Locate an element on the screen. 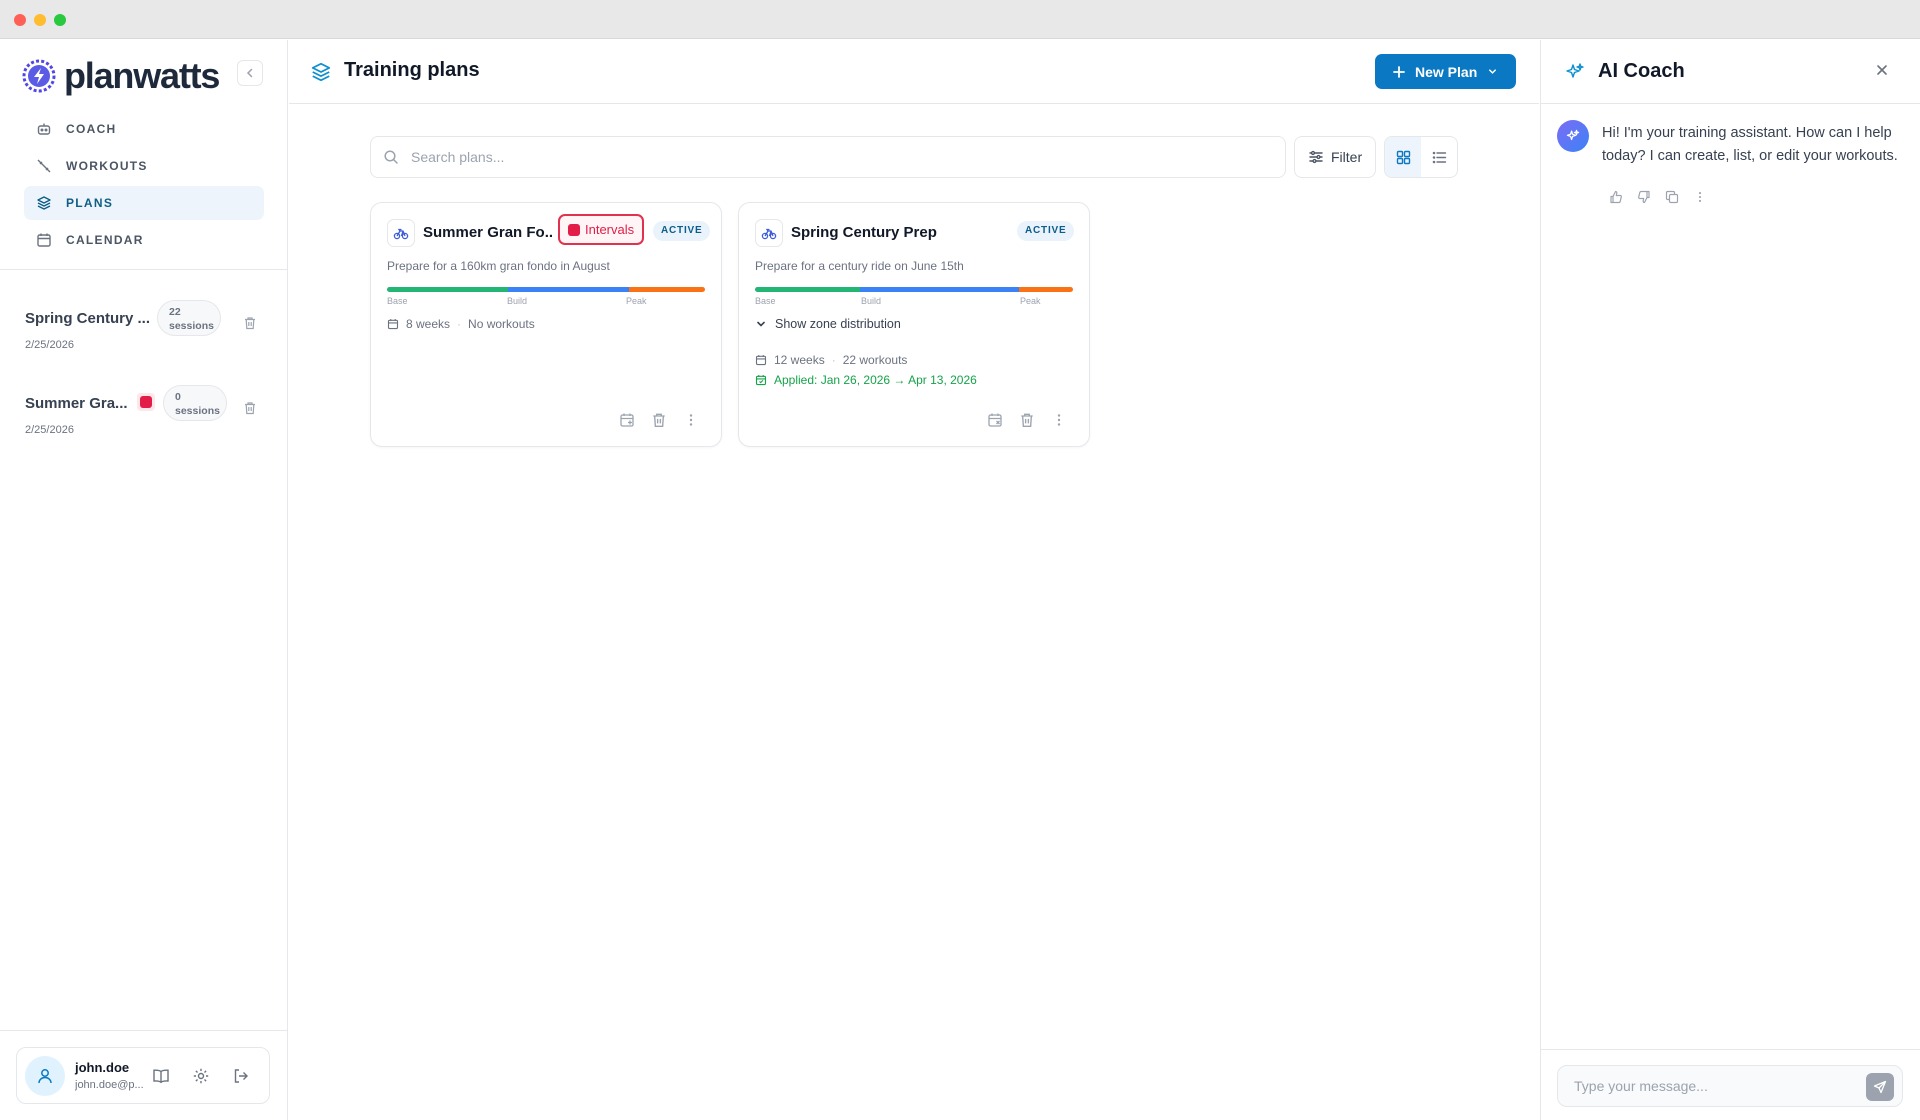 The image size is (1920, 1120). chevron-left-icon is located at coordinates (249, 73).